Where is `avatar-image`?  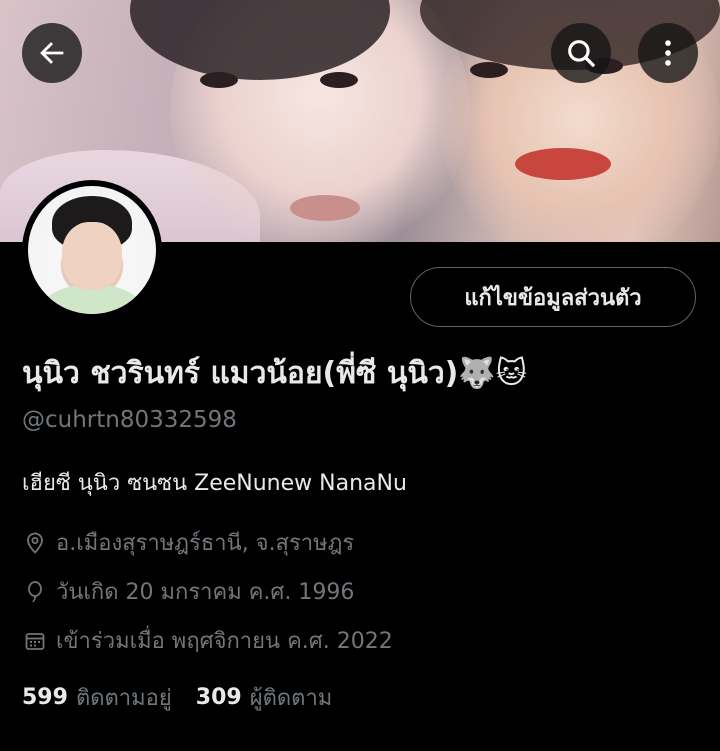
avatar-image is located at coordinates (92, 250).